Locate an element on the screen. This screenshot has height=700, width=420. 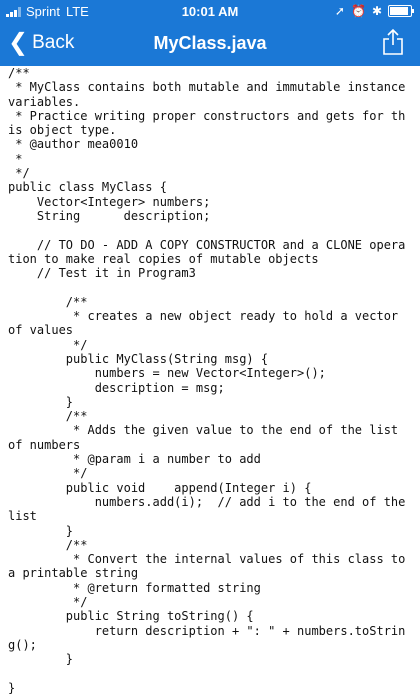
status-bar: Sprint LTE 10:01 AM ➚ ⏰ ✱ is located at coordinates (210, 11).